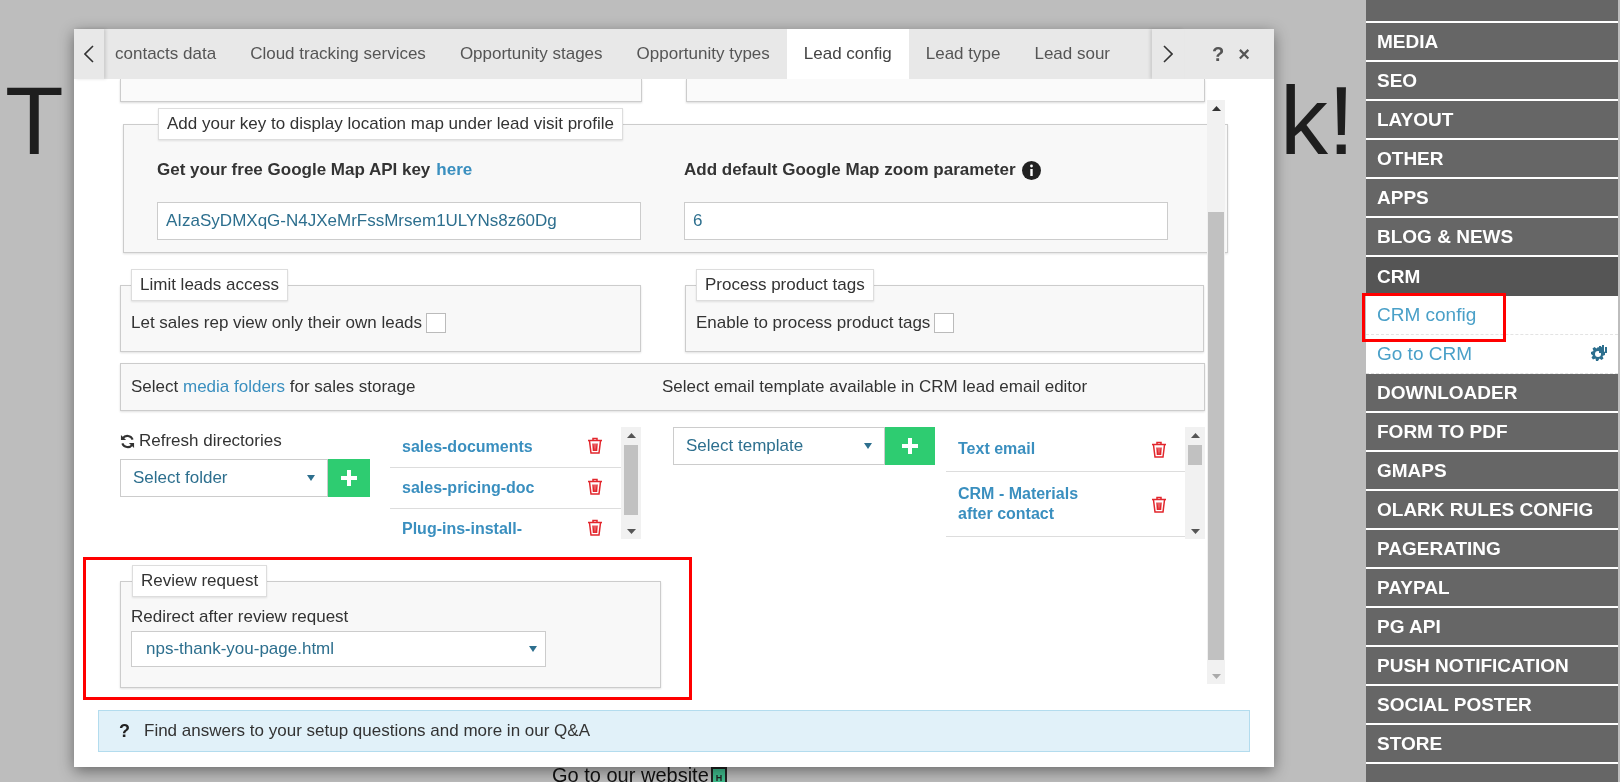 Image resolution: width=1620 pixels, height=782 pixels. I want to click on here-link: here, so click(454, 170).